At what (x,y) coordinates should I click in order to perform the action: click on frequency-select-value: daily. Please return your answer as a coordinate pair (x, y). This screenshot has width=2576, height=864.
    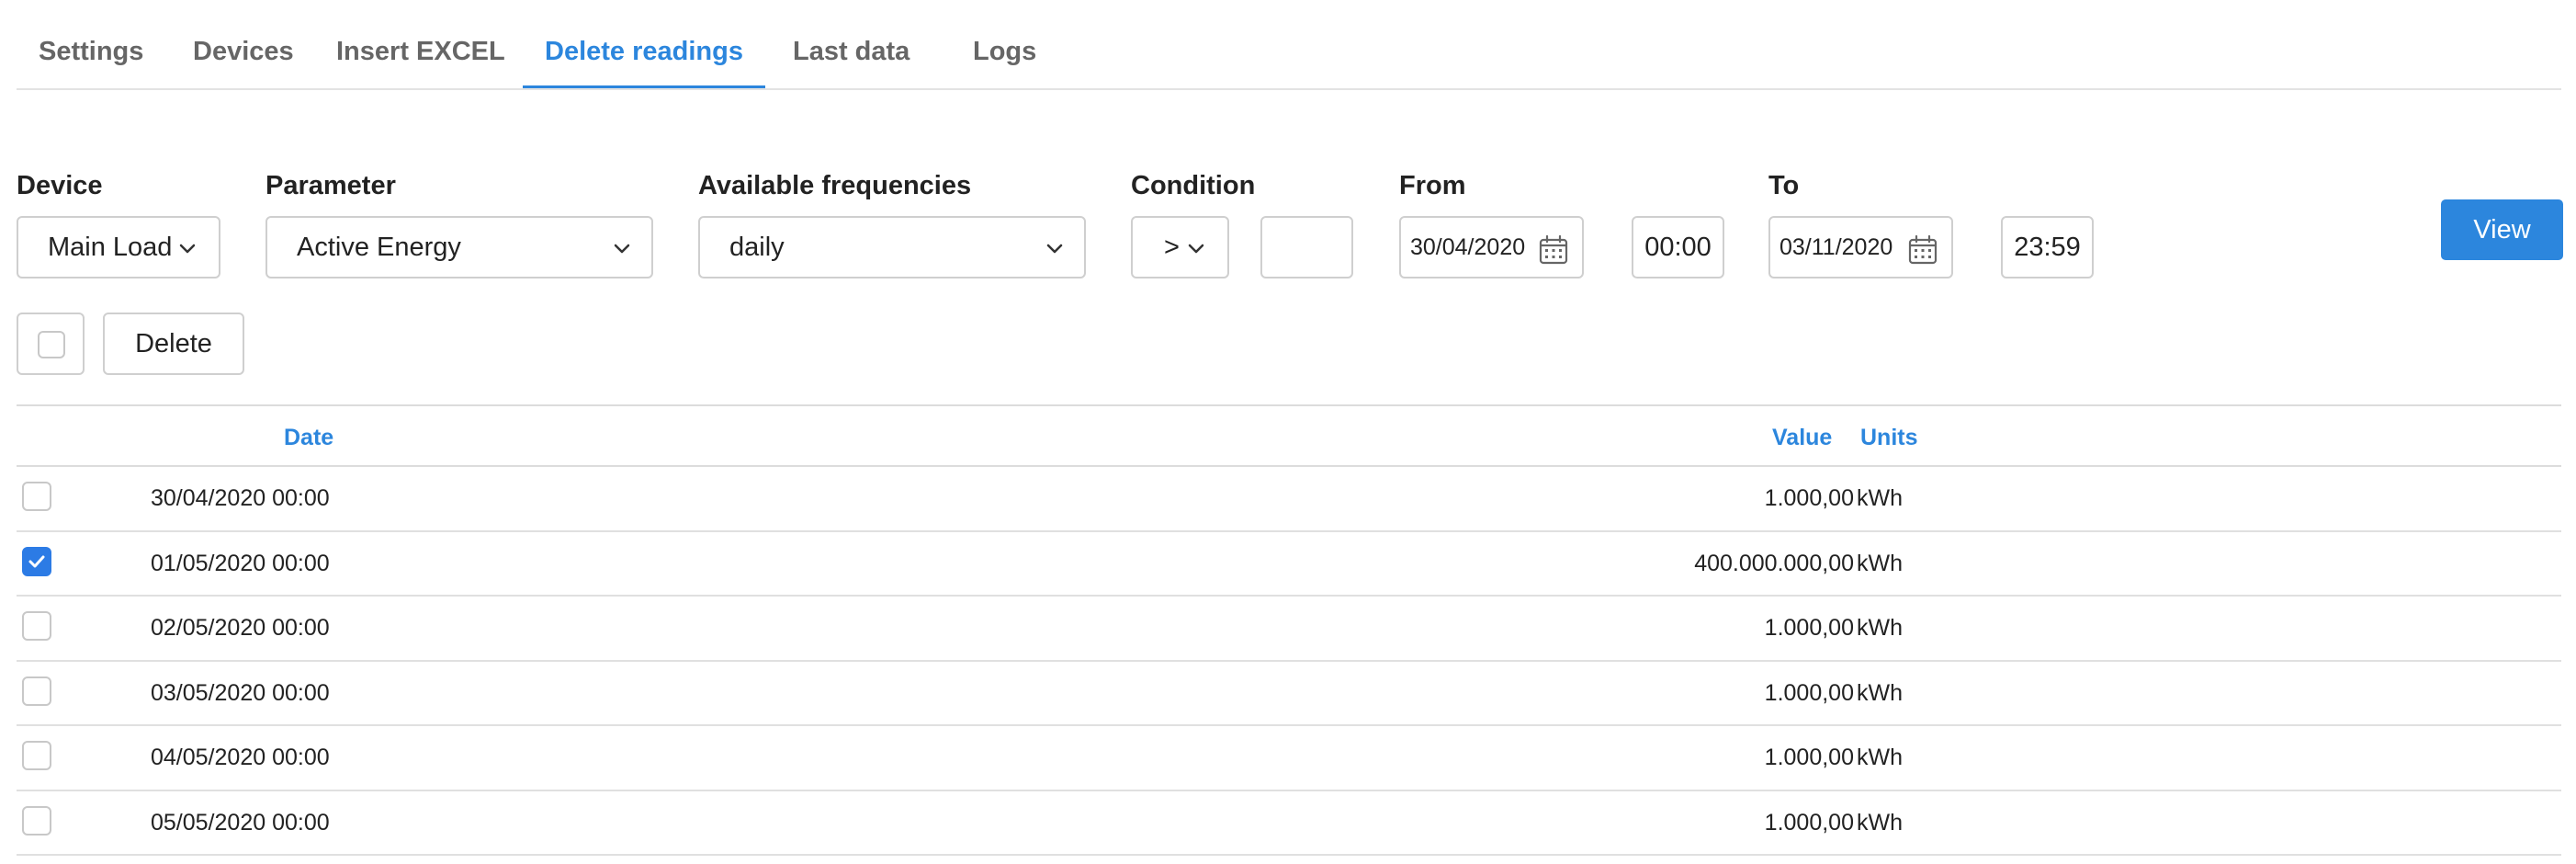
    Looking at the image, I should click on (757, 247).